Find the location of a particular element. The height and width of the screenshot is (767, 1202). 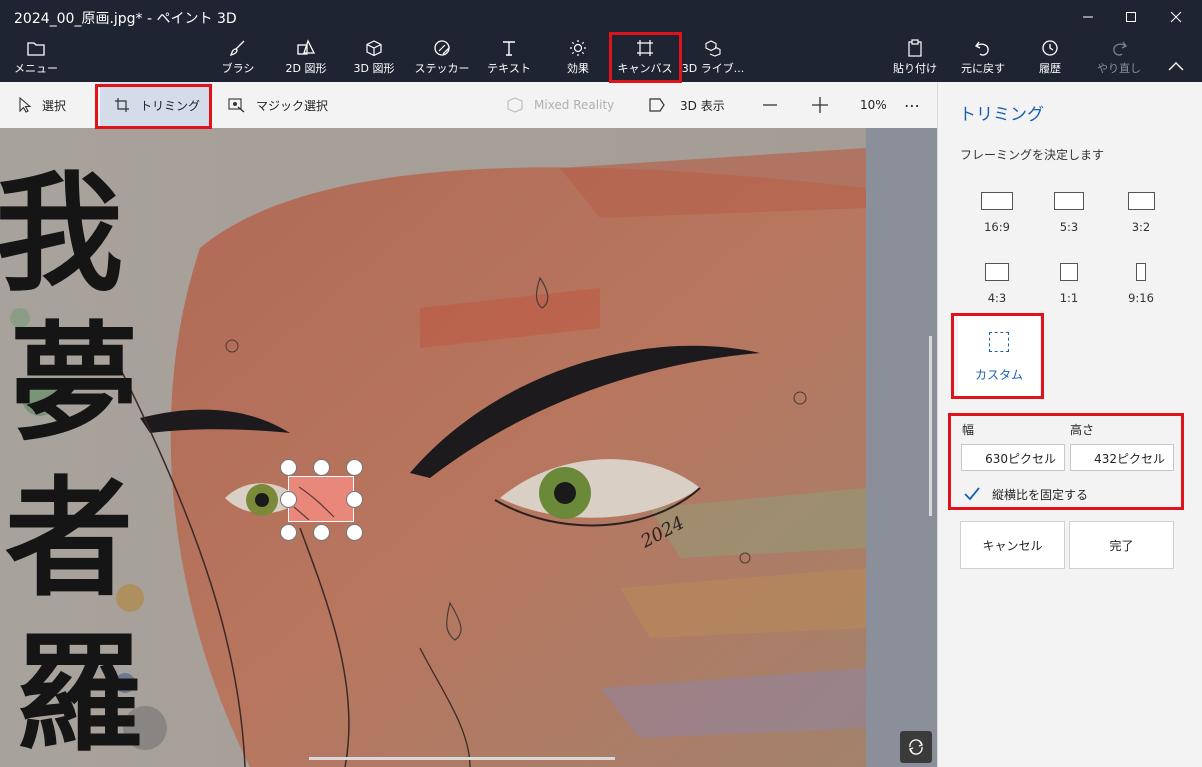

ratio-16-9-button: 16:9 is located at coordinates (997, 213).